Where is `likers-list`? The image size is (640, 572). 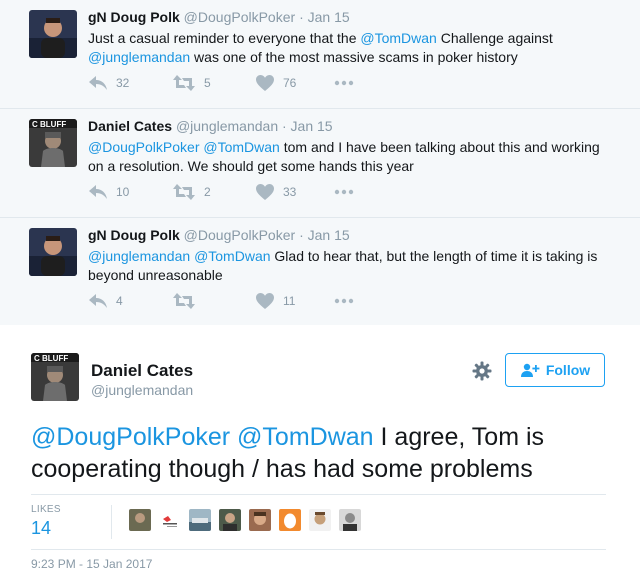 likers-list is located at coordinates (249, 520).